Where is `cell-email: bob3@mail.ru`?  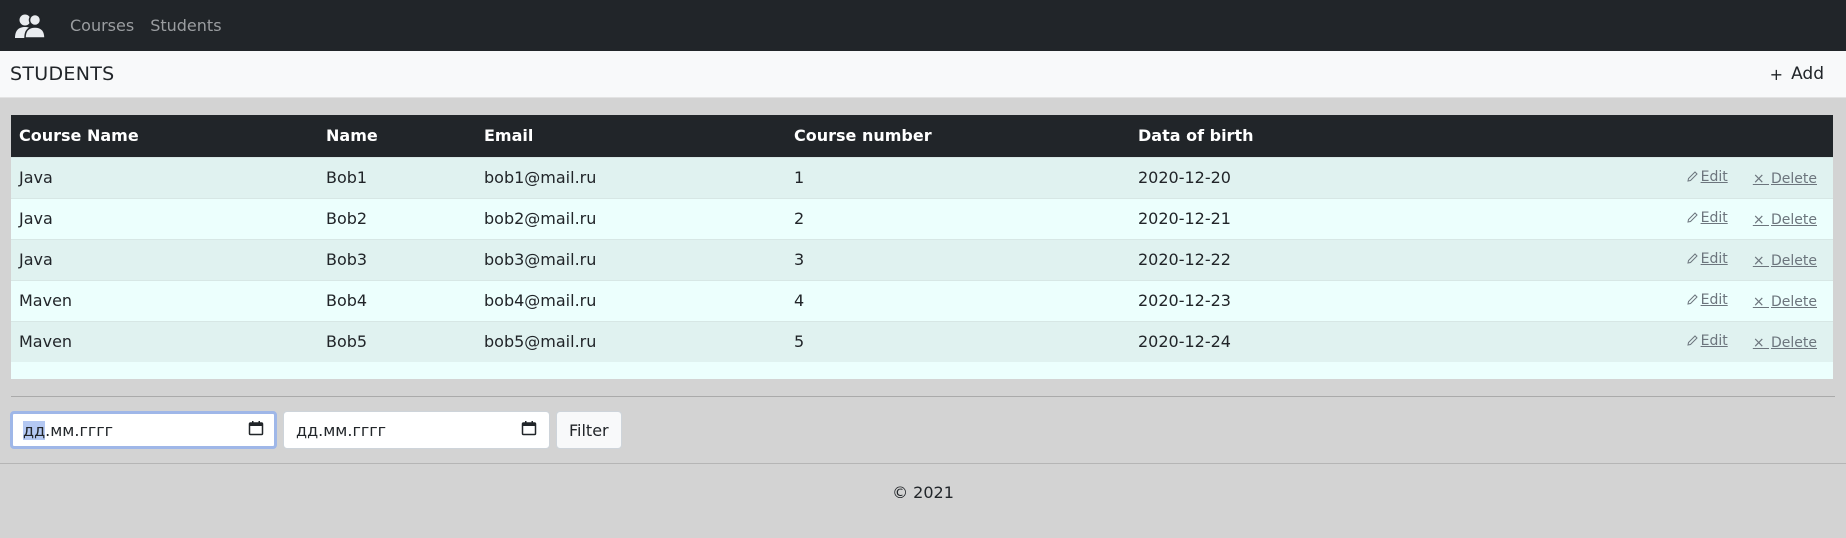
cell-email: bob3@mail.ru is located at coordinates (540, 259).